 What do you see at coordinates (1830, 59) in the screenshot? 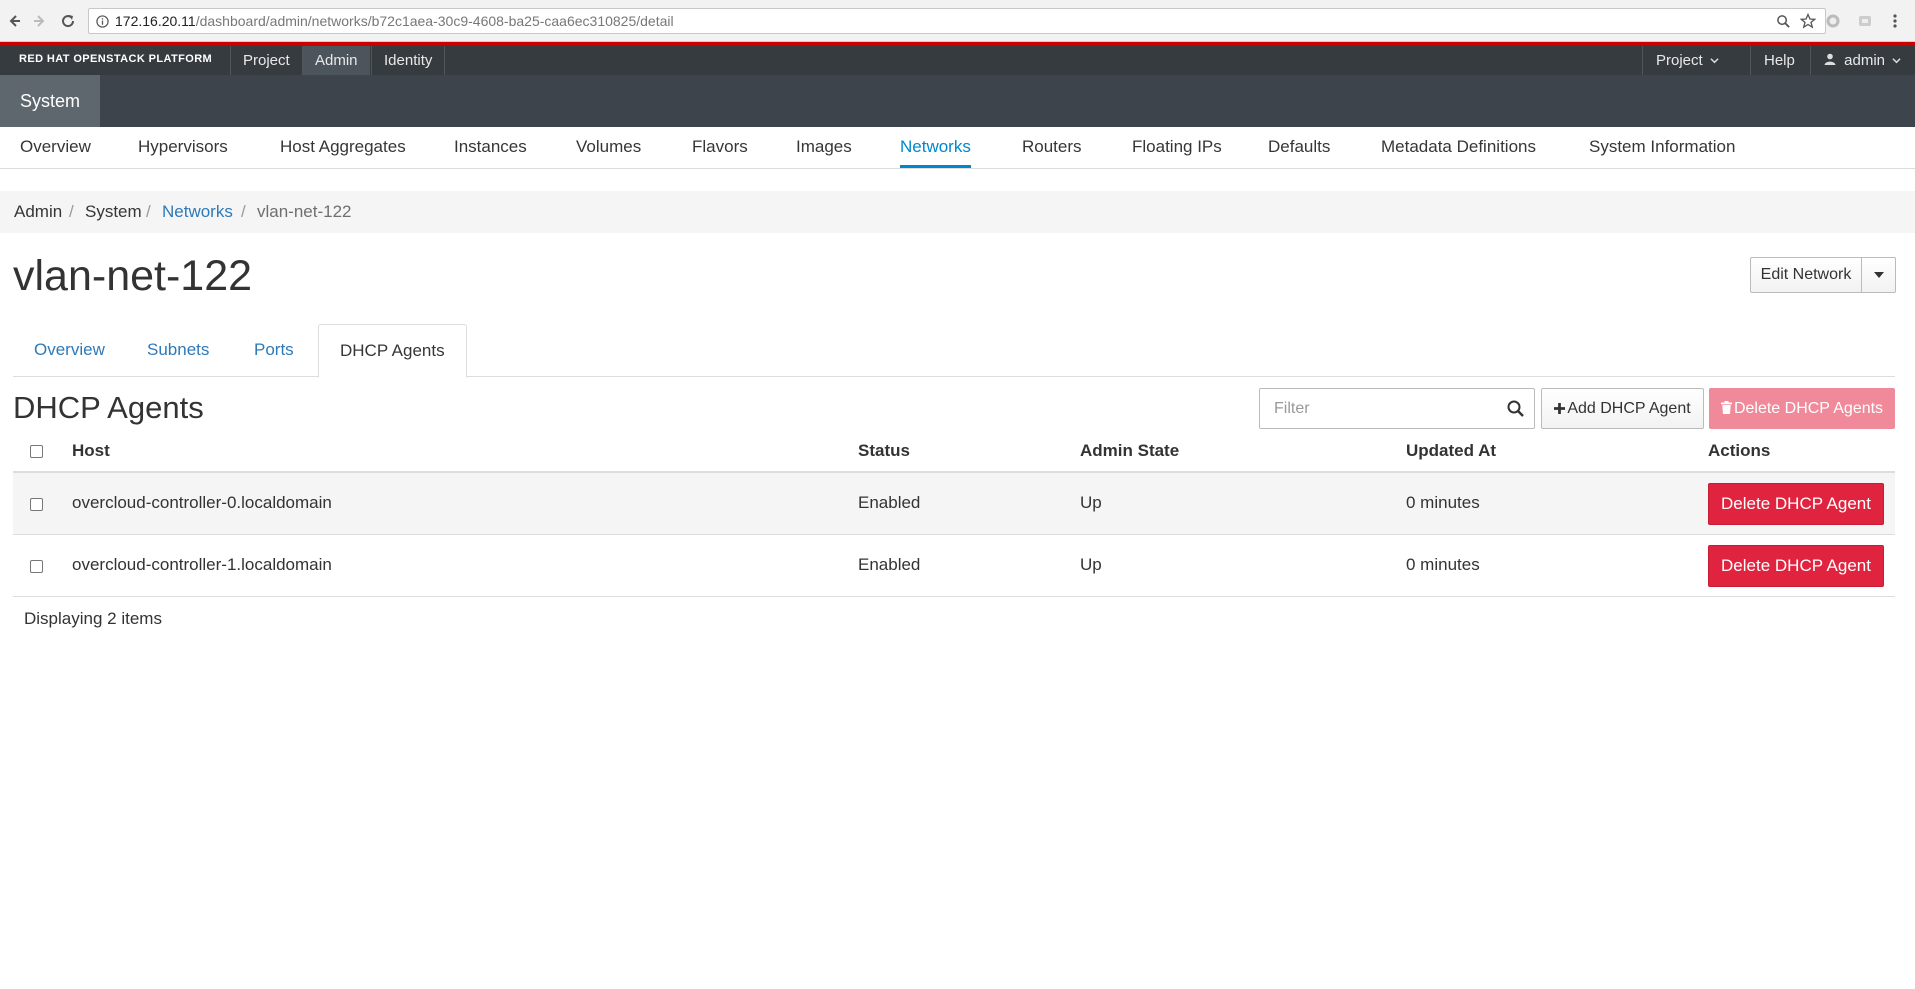
I see `user-icon` at bounding box center [1830, 59].